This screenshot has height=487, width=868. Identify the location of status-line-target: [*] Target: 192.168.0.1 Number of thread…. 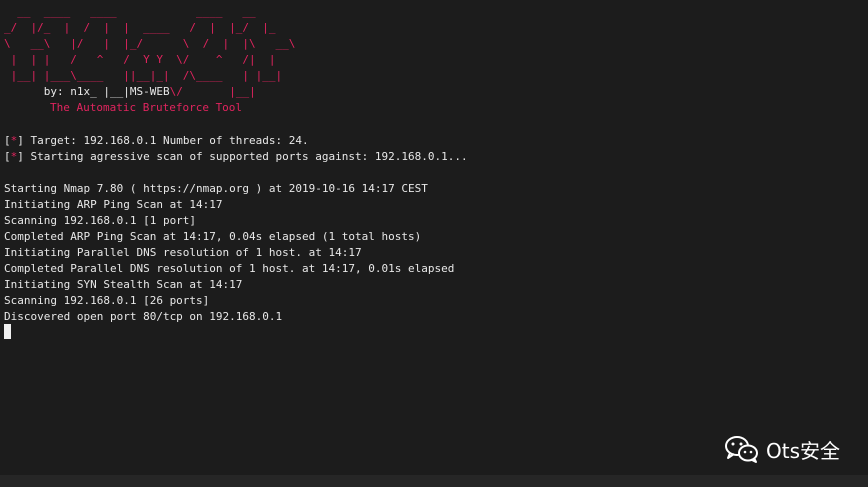
(156, 140).